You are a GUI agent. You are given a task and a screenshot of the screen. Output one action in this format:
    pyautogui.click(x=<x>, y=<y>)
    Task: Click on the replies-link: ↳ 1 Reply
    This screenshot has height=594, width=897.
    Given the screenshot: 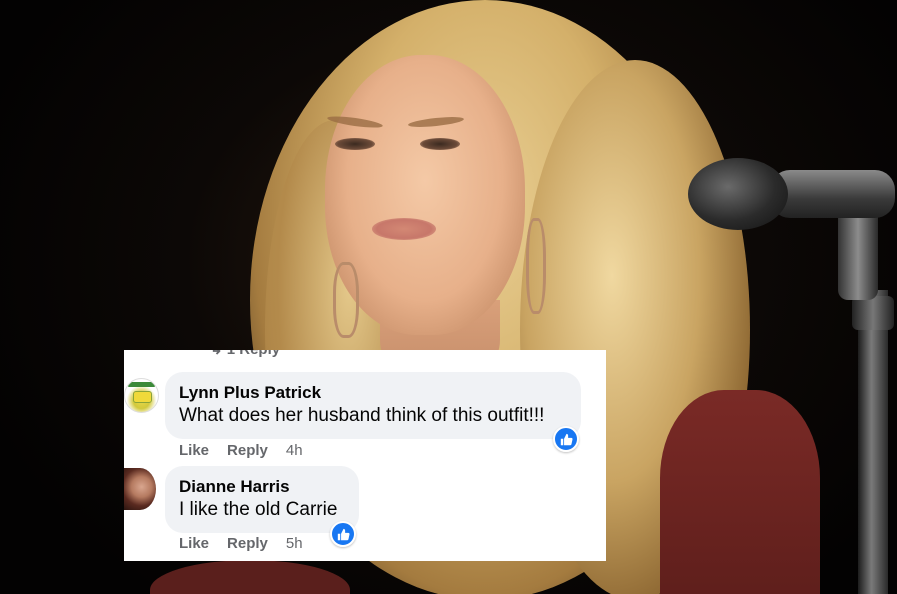 What is the action you would take?
    pyautogui.click(x=245, y=354)
    